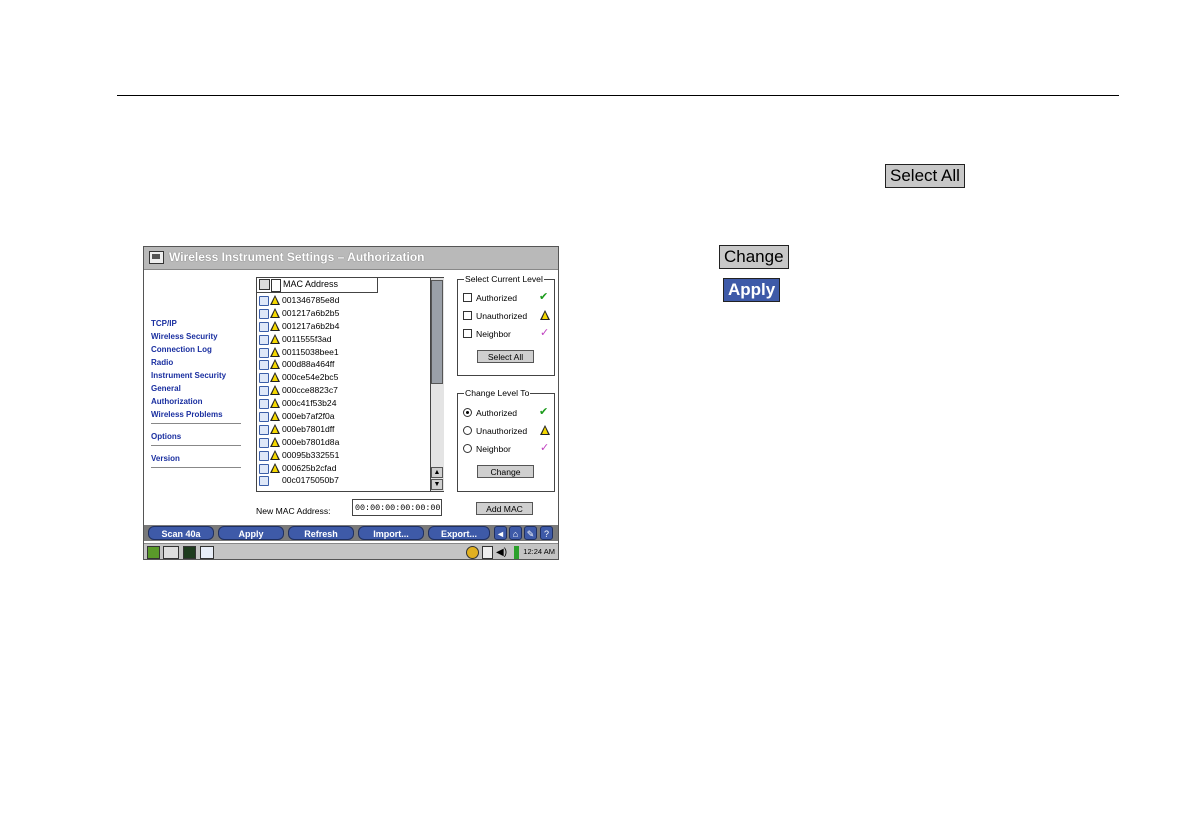 This screenshot has width=1188, height=828. Describe the element at coordinates (153, 552) in the screenshot. I see `app-launcher-icon` at that location.